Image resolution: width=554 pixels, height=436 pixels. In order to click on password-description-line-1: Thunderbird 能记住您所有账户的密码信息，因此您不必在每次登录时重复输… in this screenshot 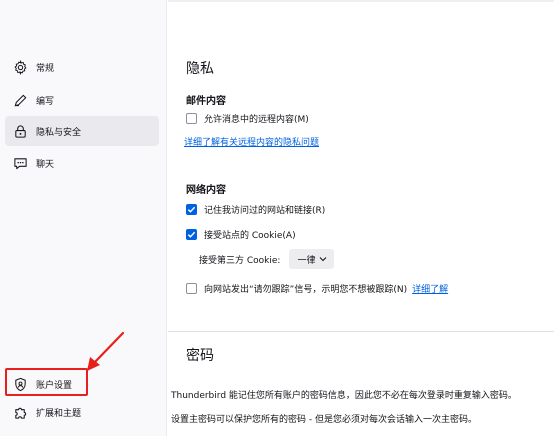, I will do `click(344, 396)`.